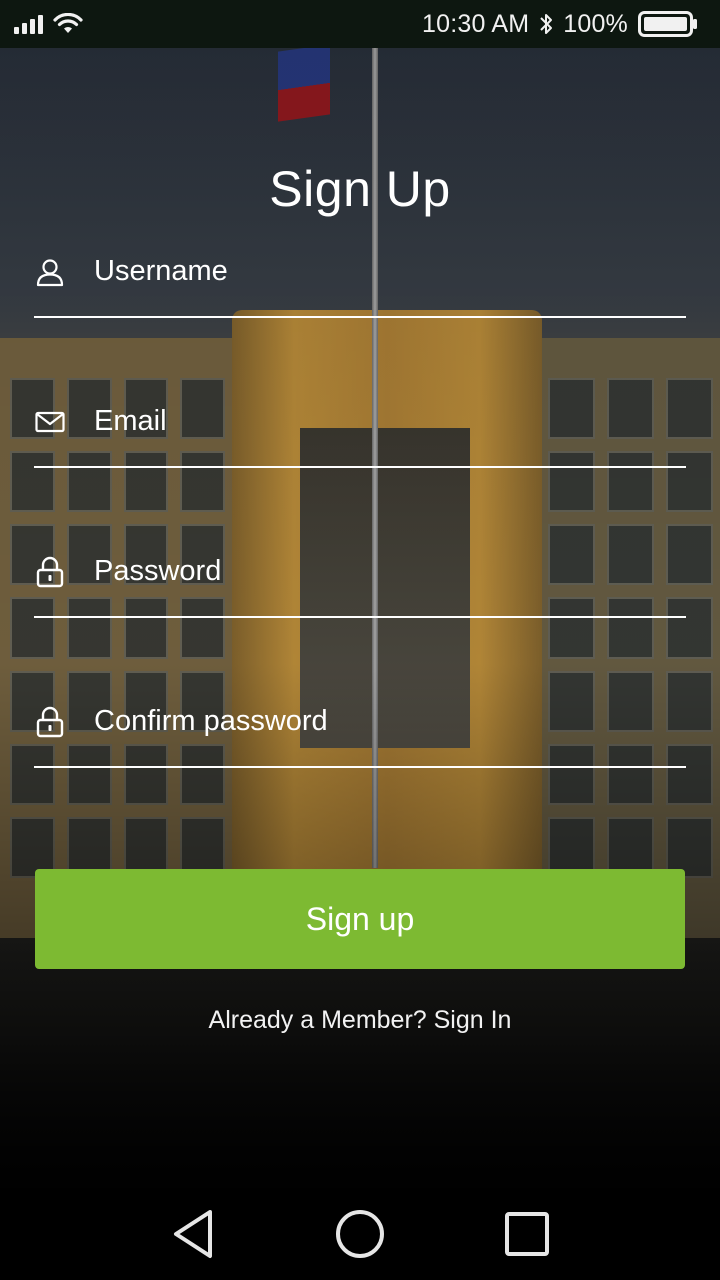  What do you see at coordinates (560, 24) in the screenshot?
I see `status-right: 10:30 AM 100%` at bounding box center [560, 24].